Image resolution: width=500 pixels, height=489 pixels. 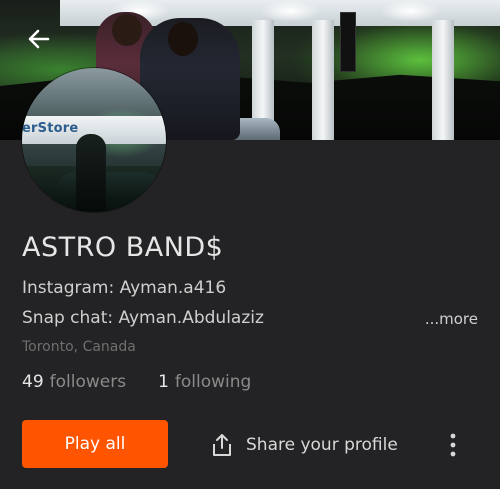 I want to click on followers-stat: 49 followers, so click(x=74, y=382).